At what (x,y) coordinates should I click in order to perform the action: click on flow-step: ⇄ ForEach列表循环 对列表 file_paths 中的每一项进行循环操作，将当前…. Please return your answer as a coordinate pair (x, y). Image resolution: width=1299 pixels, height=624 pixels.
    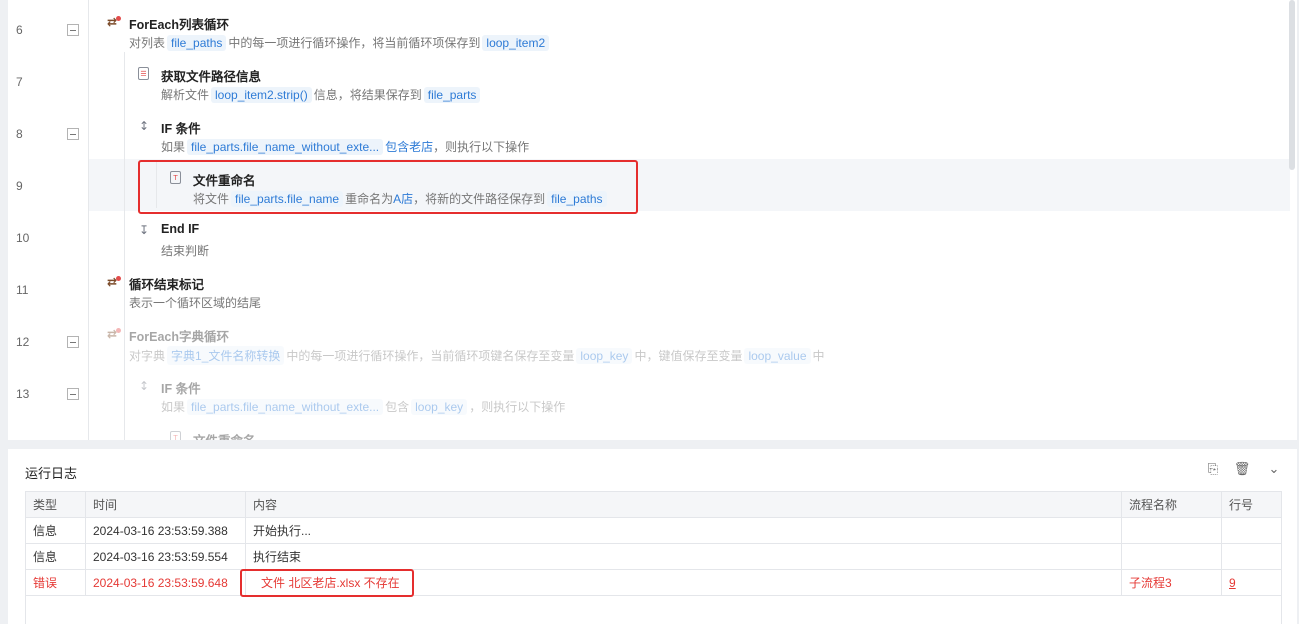
    Looking at the image, I should click on (654, 29).